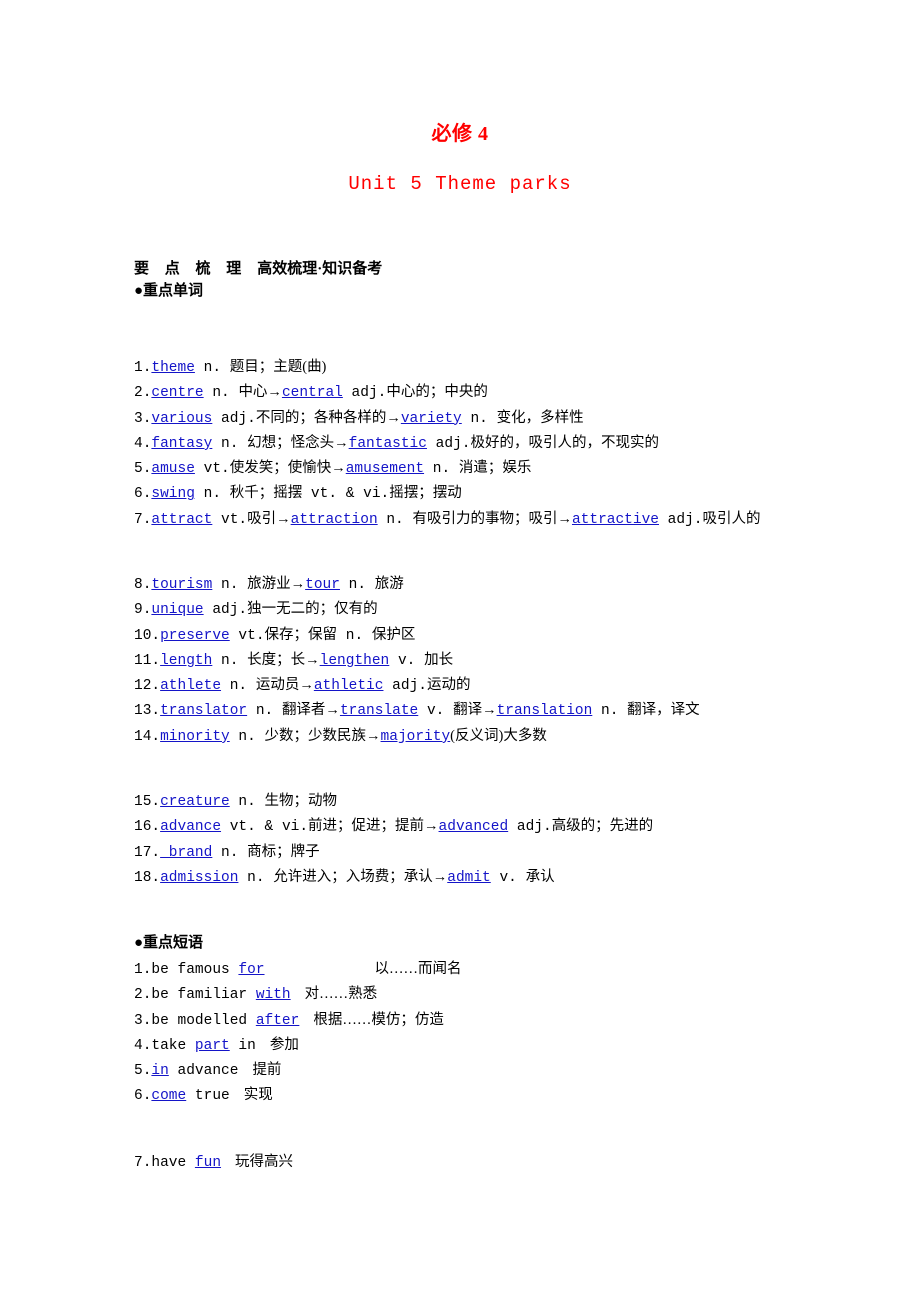 Image resolution: width=920 pixels, height=1302 pixels. Describe the element at coordinates (143, 368) in the screenshot. I see `word-entry-number: 1.` at that location.